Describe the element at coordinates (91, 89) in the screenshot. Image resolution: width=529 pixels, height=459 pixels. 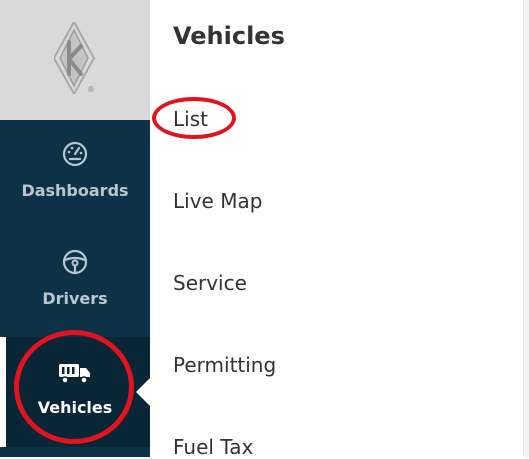
I see `registered-mark: ®` at that location.